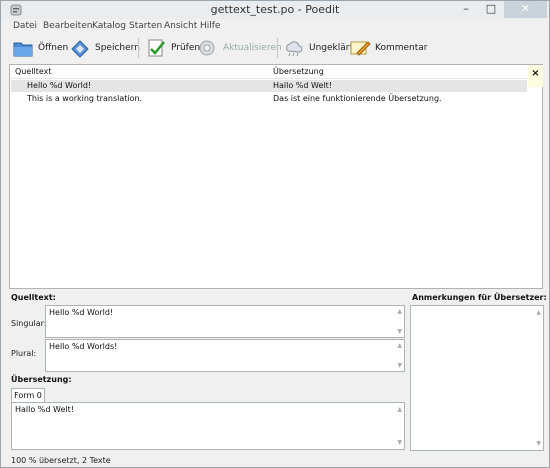 This screenshot has height=468, width=550. Describe the element at coordinates (270, 72) in the screenshot. I see `list-header: Quelltext Übersetzung` at that location.